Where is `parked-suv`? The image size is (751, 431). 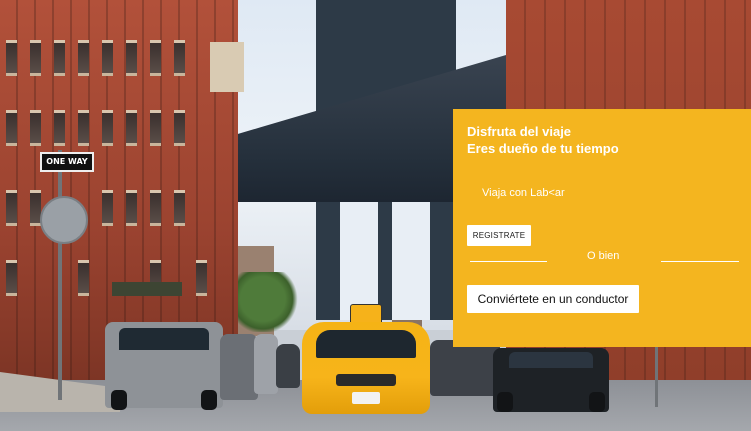 parked-suv is located at coordinates (164, 366).